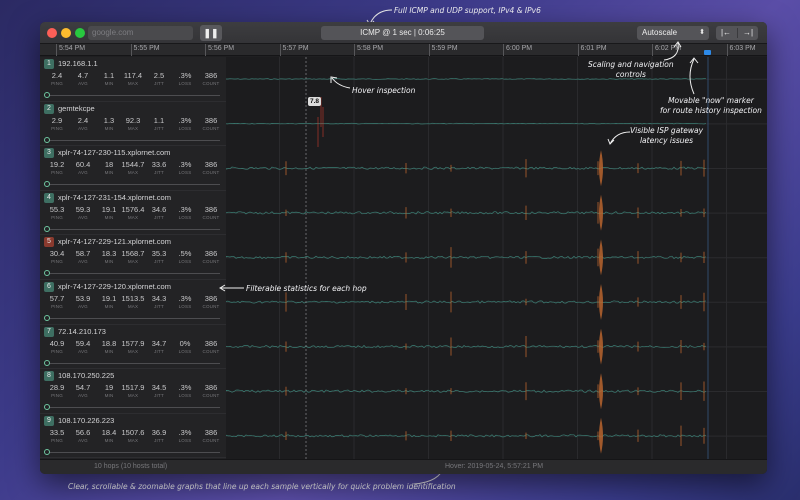  What do you see at coordinates (133, 432) in the screenshot?
I see `hop-stat-value: 1507.6` at bounding box center [133, 432].